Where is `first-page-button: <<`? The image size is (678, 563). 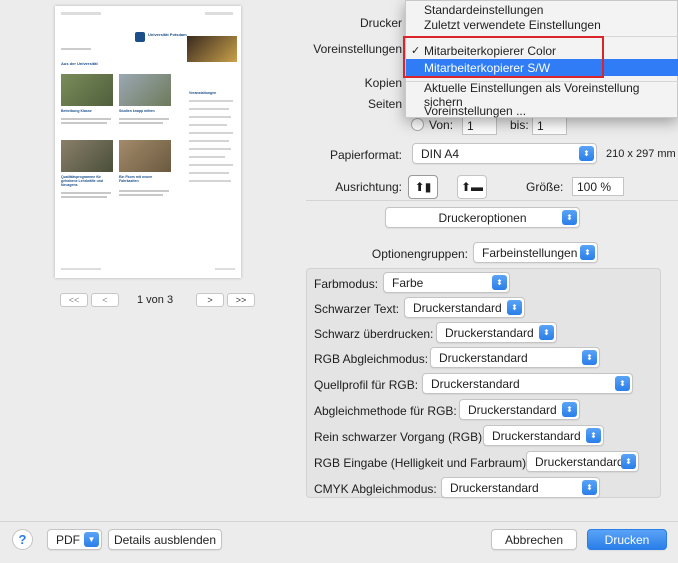
first-page-button: << is located at coordinates (74, 300).